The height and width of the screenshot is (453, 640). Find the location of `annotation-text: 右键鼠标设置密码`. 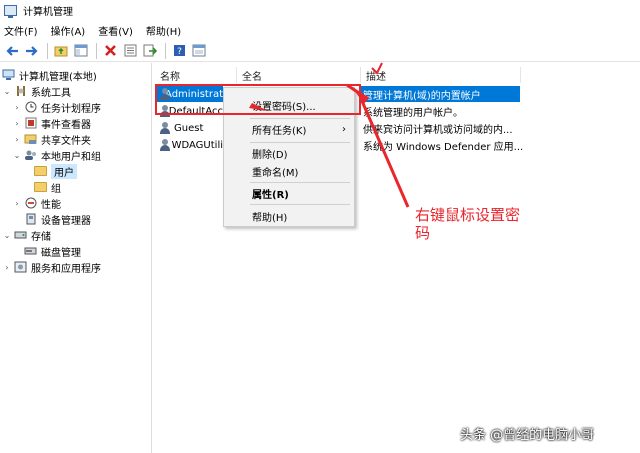

annotation-text: 右键鼠标设置密码 is located at coordinates (468, 224).